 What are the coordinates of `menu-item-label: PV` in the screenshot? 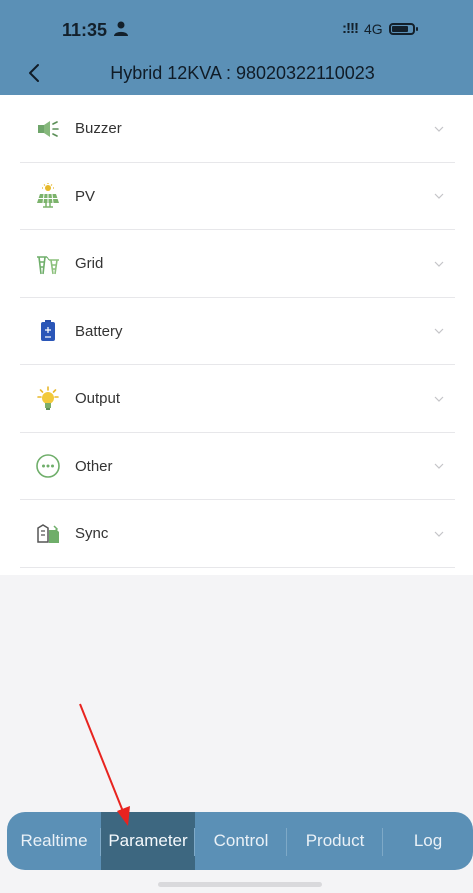 It's located at (85, 196).